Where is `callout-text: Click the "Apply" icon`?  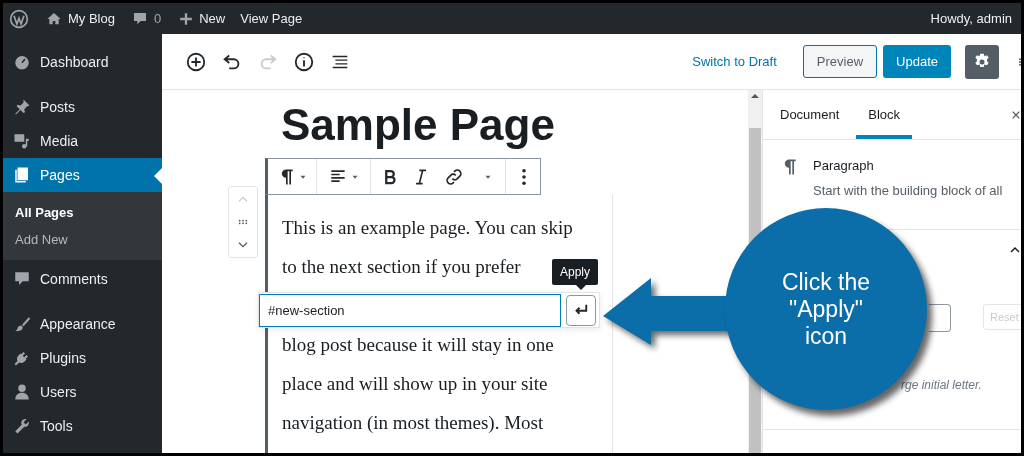 callout-text: Click the "Apply" icon is located at coordinates (826, 309).